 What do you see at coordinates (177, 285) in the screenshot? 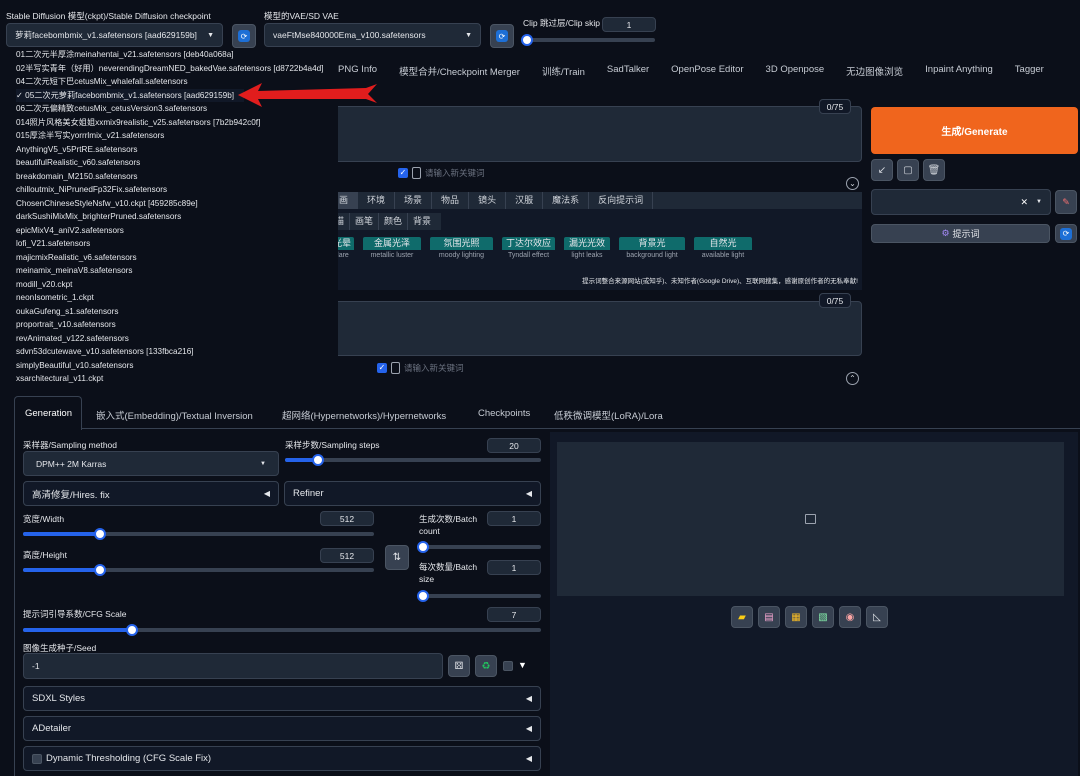
I see `checkpoint-option: modill_v20.ckpt` at bounding box center [177, 285].